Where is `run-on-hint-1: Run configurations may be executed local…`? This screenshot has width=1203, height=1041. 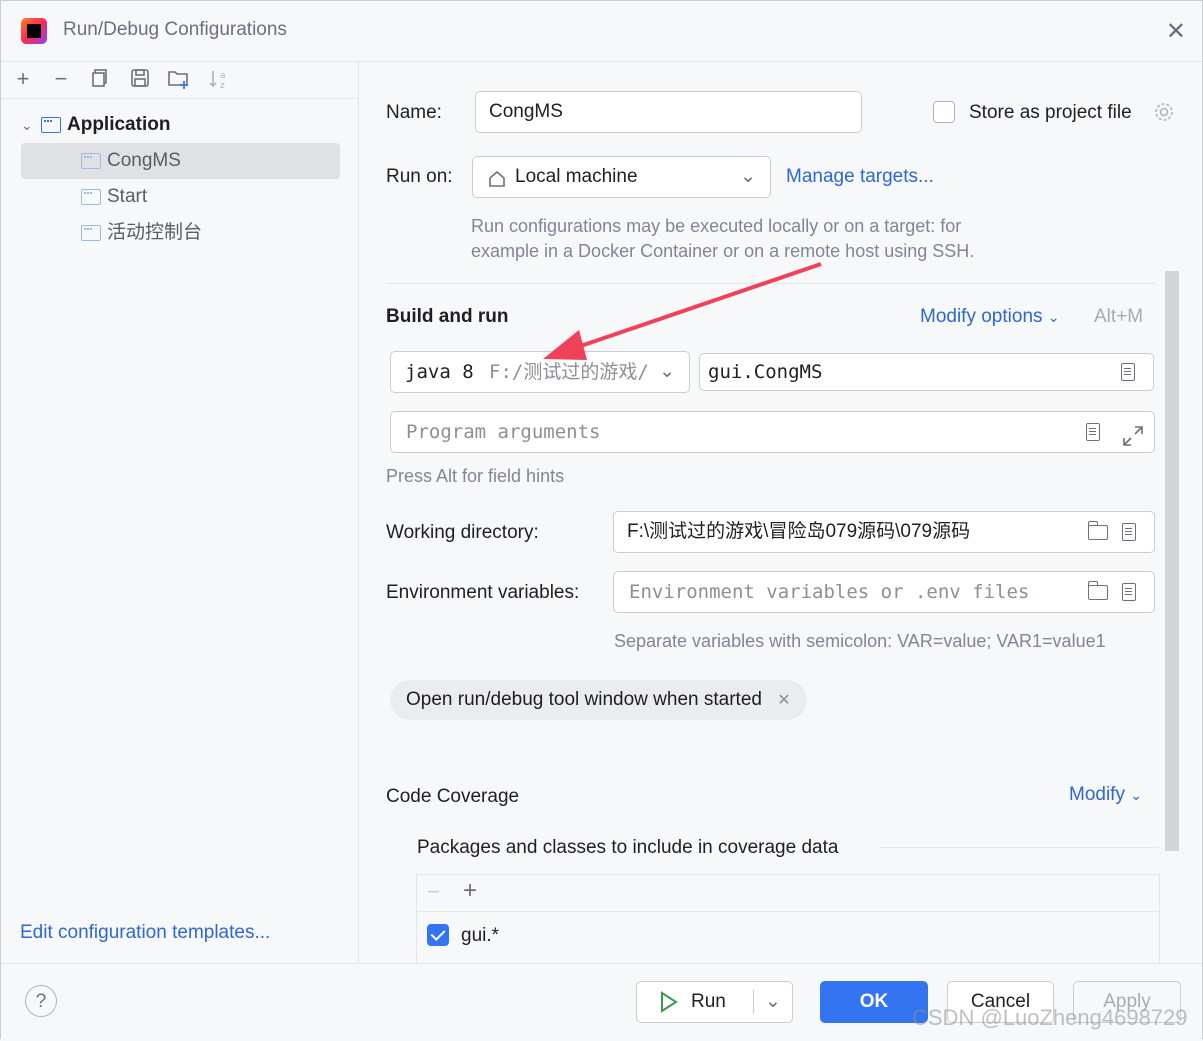 run-on-hint-1: Run configurations may be executed local… is located at coordinates (716, 226).